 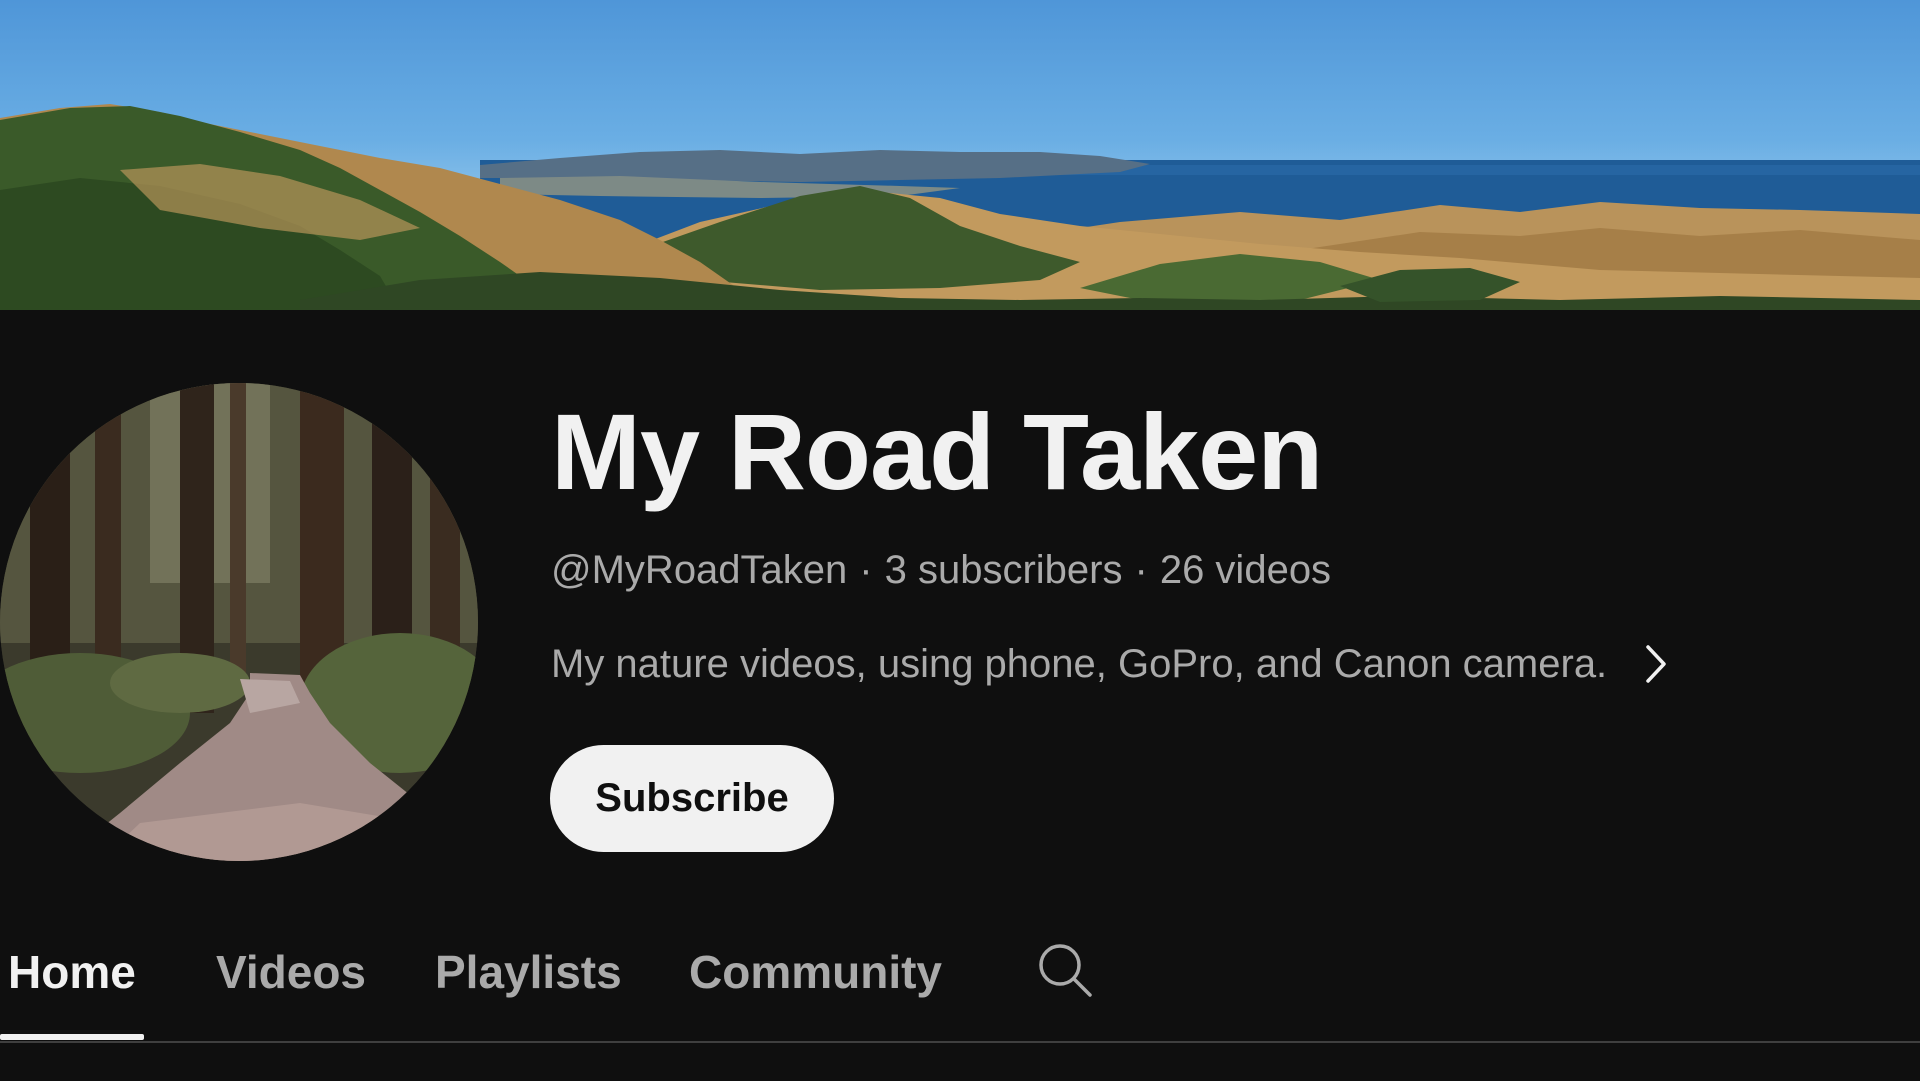 I want to click on channel-avatar, so click(x=239, y=622).